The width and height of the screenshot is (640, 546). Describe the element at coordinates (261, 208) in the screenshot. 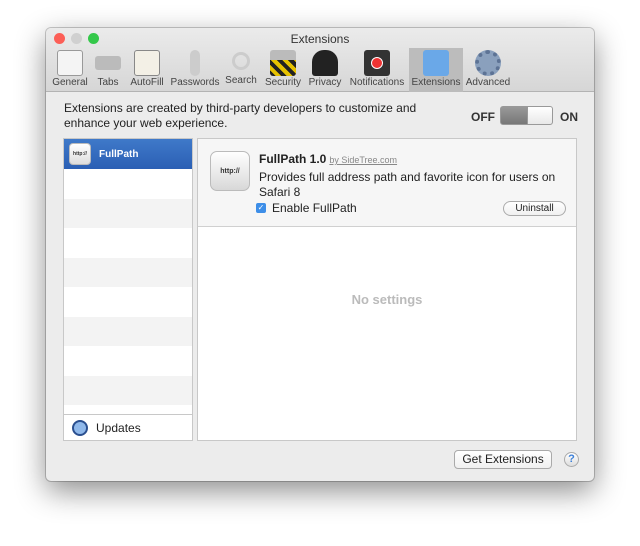

I see `enable-checkbox: ✓` at that location.